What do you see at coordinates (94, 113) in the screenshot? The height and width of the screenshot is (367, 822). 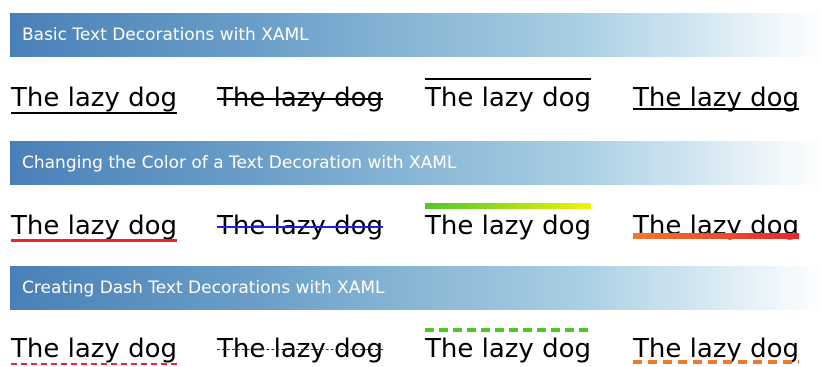 I see `underline-decoration` at bounding box center [94, 113].